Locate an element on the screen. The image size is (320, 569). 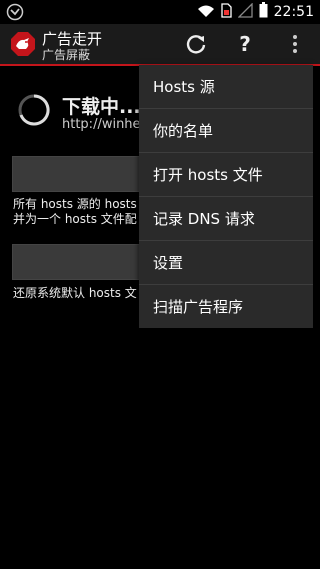
sim-card-icon is located at coordinates (226, 12).